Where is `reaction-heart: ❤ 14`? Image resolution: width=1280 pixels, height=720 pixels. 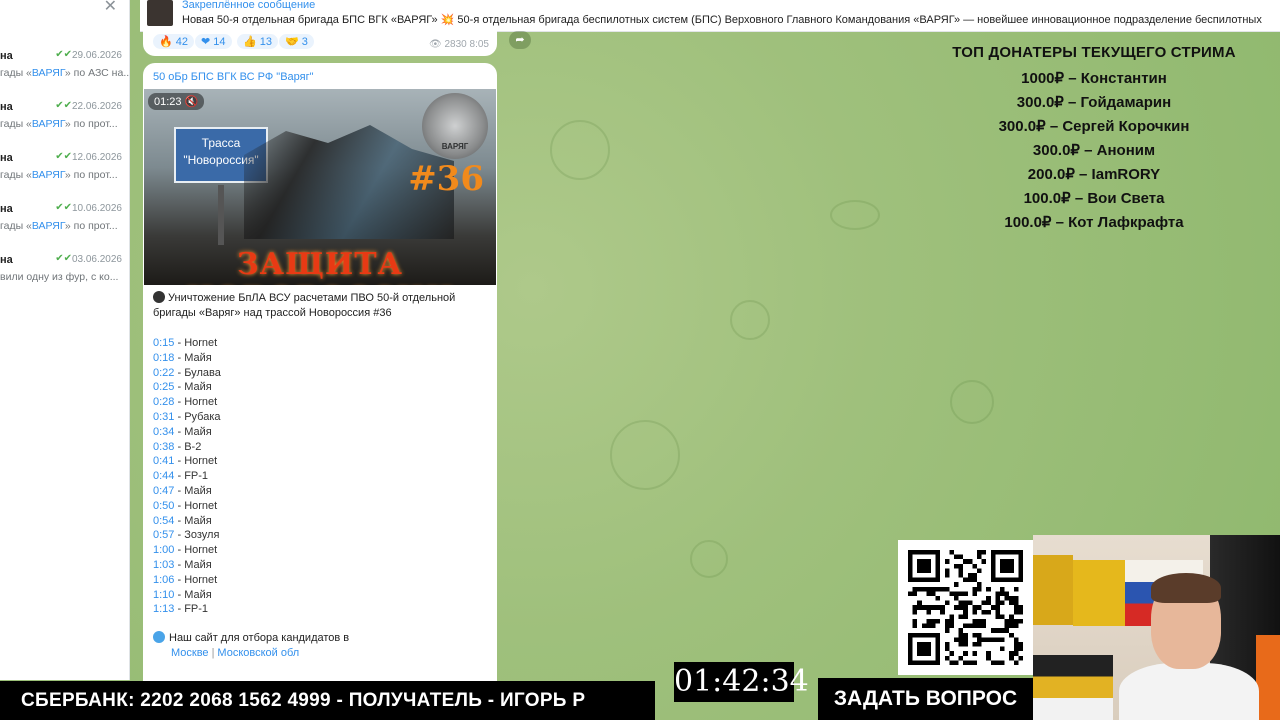
reaction-heart: ❤ 14 is located at coordinates (213, 41).